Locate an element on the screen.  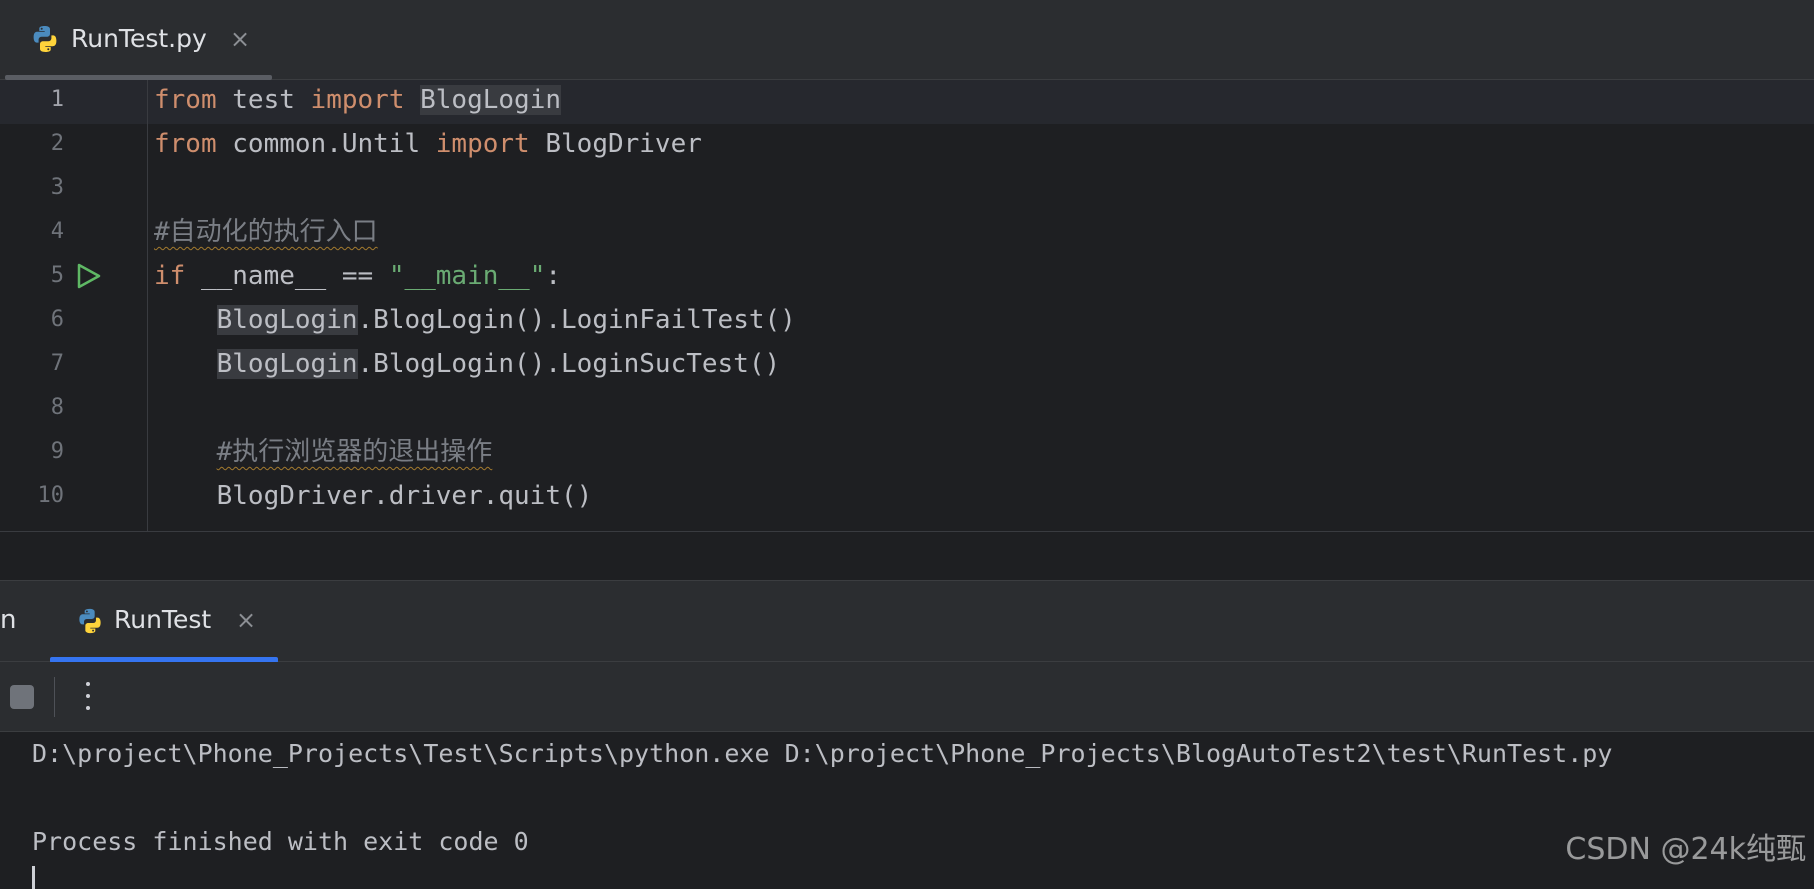
editor-tab-bar: RunTest.py × is located at coordinates (907, 40).